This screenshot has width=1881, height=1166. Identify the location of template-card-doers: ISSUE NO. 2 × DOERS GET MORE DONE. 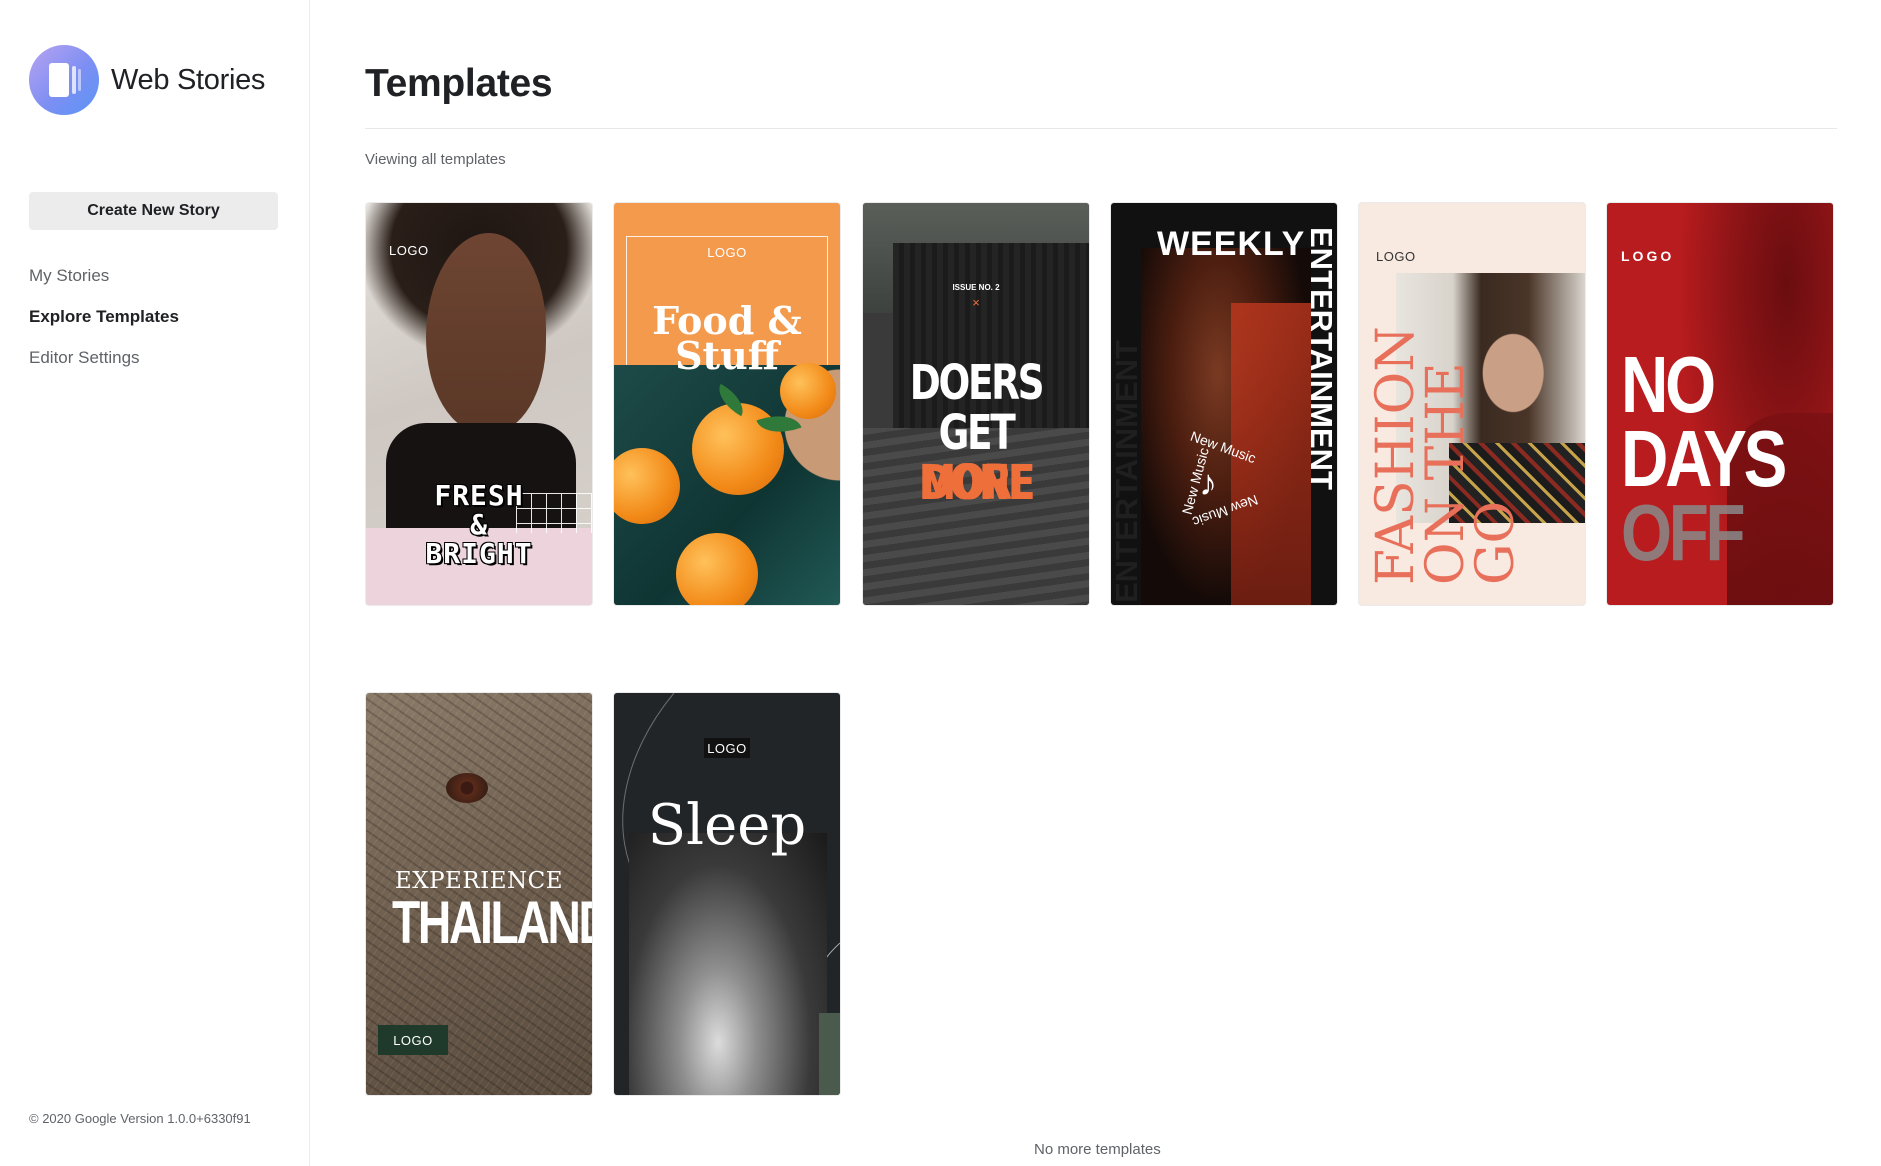
(976, 404).